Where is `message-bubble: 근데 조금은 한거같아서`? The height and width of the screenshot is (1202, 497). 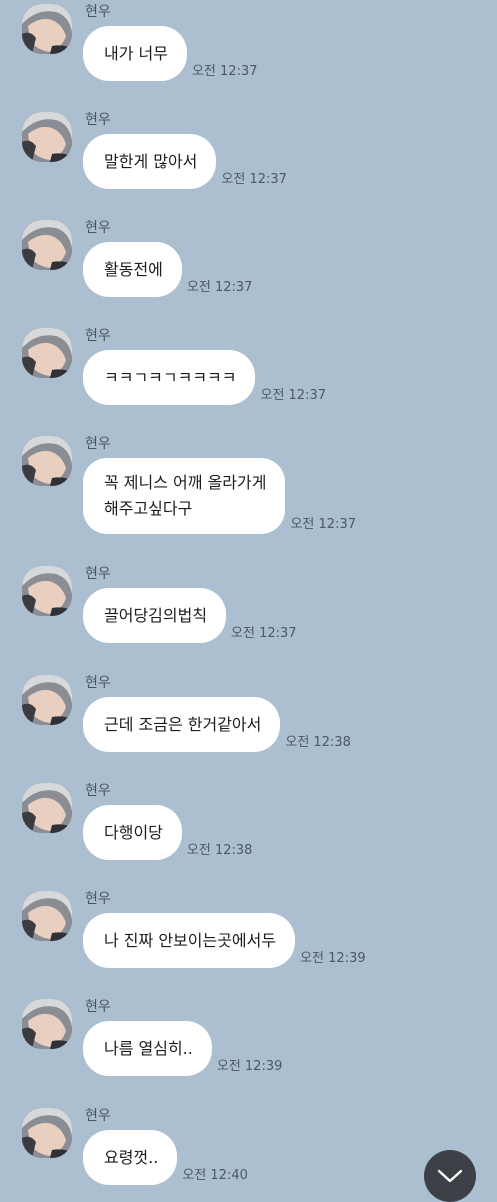 message-bubble: 근데 조금은 한거같아서 is located at coordinates (182, 724).